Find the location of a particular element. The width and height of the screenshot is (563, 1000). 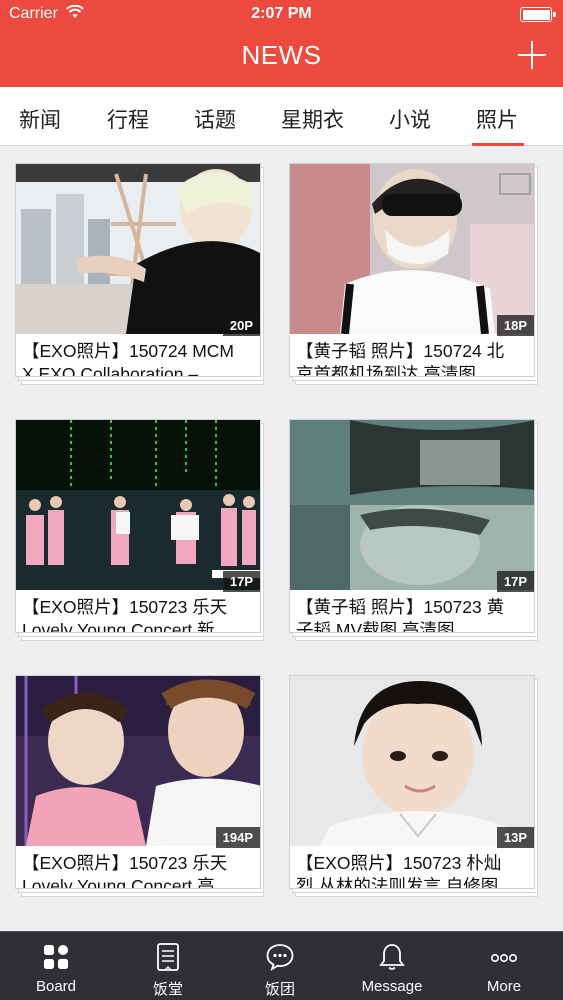

page-title: NEWS is located at coordinates (281, 55).